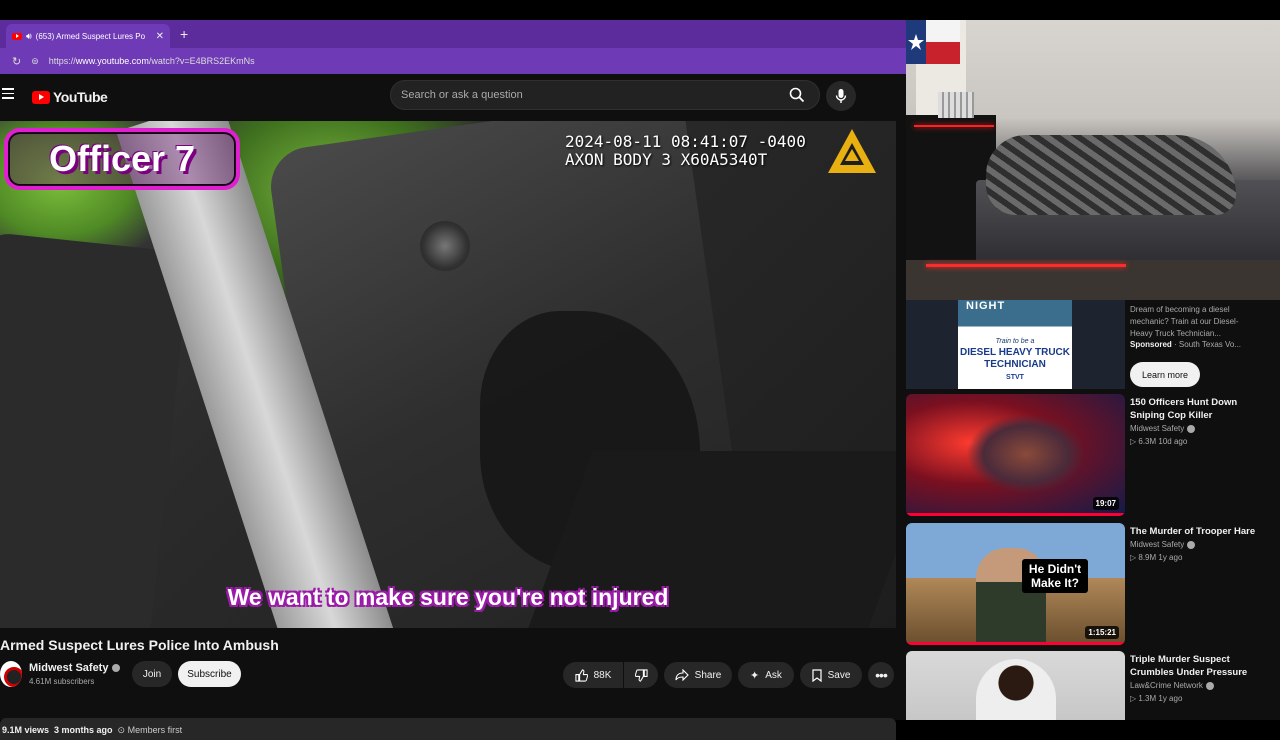 The image size is (1280, 740). I want to click on thumbnail-caption: He Didn't Make It?, so click(1055, 576).